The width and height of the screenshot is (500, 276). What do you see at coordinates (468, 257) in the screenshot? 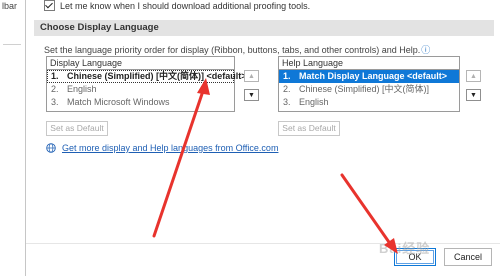
I see `cancel-button: Cancel` at bounding box center [468, 257].